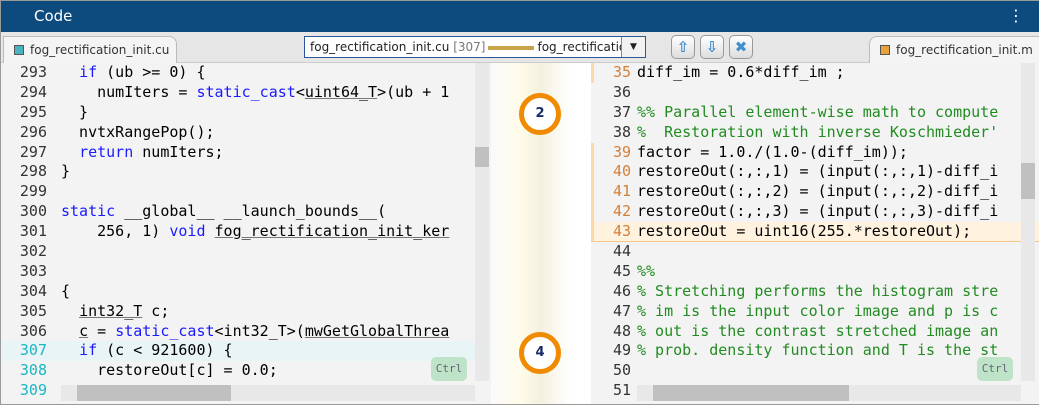  What do you see at coordinates (33, 290) in the screenshot?
I see `line-number: 304` at bounding box center [33, 290].